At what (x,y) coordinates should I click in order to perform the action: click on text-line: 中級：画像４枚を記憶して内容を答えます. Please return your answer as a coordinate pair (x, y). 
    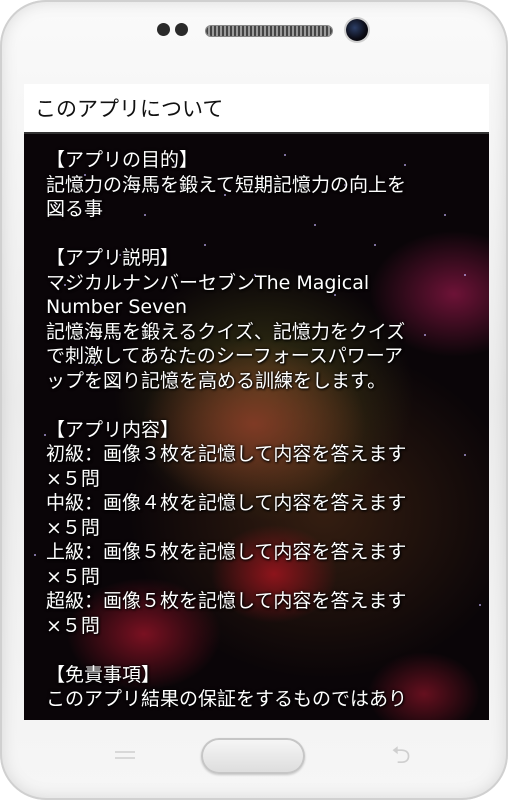
    Looking at the image, I should click on (226, 503).